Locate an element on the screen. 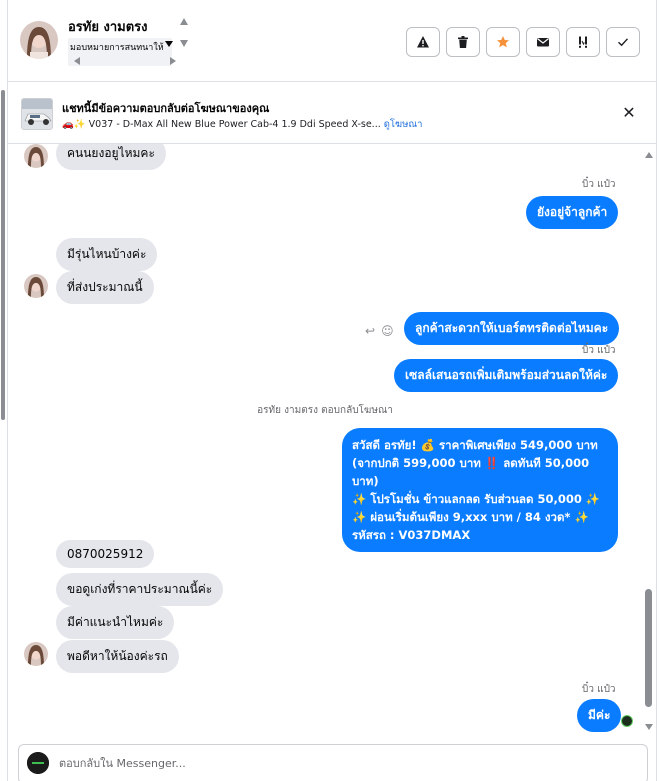  incoming-message: พอดีหาให้น้องค่ะรถ is located at coordinates (117, 656).